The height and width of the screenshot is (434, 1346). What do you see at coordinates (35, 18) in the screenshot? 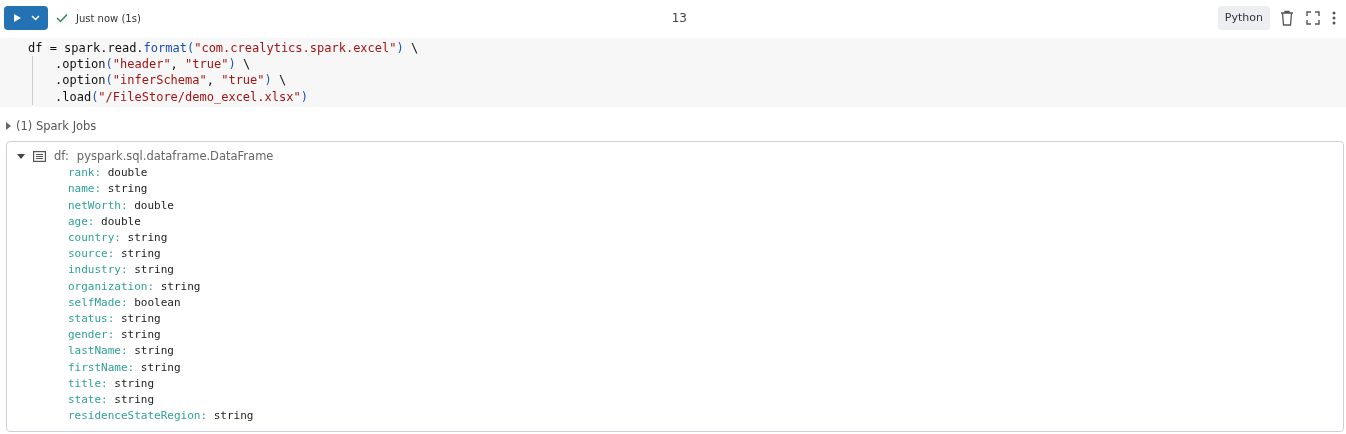
I see `chevron-down-icon` at bounding box center [35, 18].